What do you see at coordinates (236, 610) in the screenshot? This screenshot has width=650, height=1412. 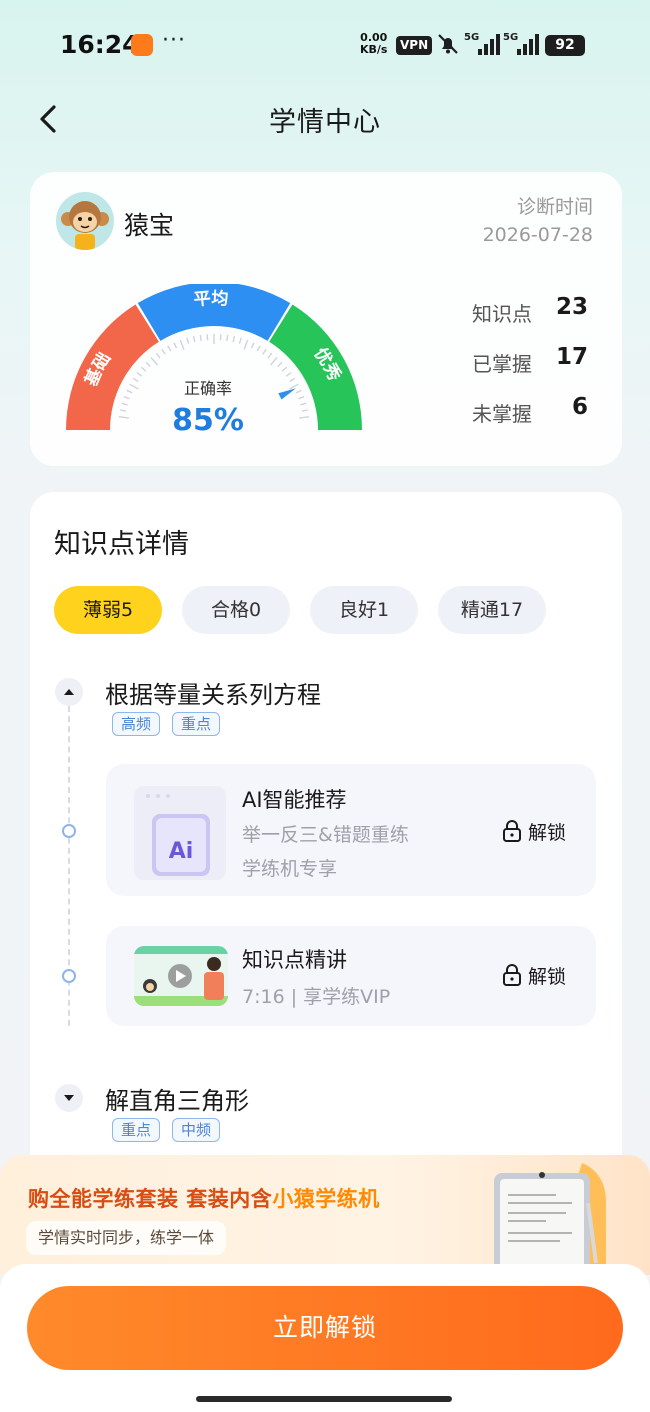 I see `tab-pass: 合格0` at bounding box center [236, 610].